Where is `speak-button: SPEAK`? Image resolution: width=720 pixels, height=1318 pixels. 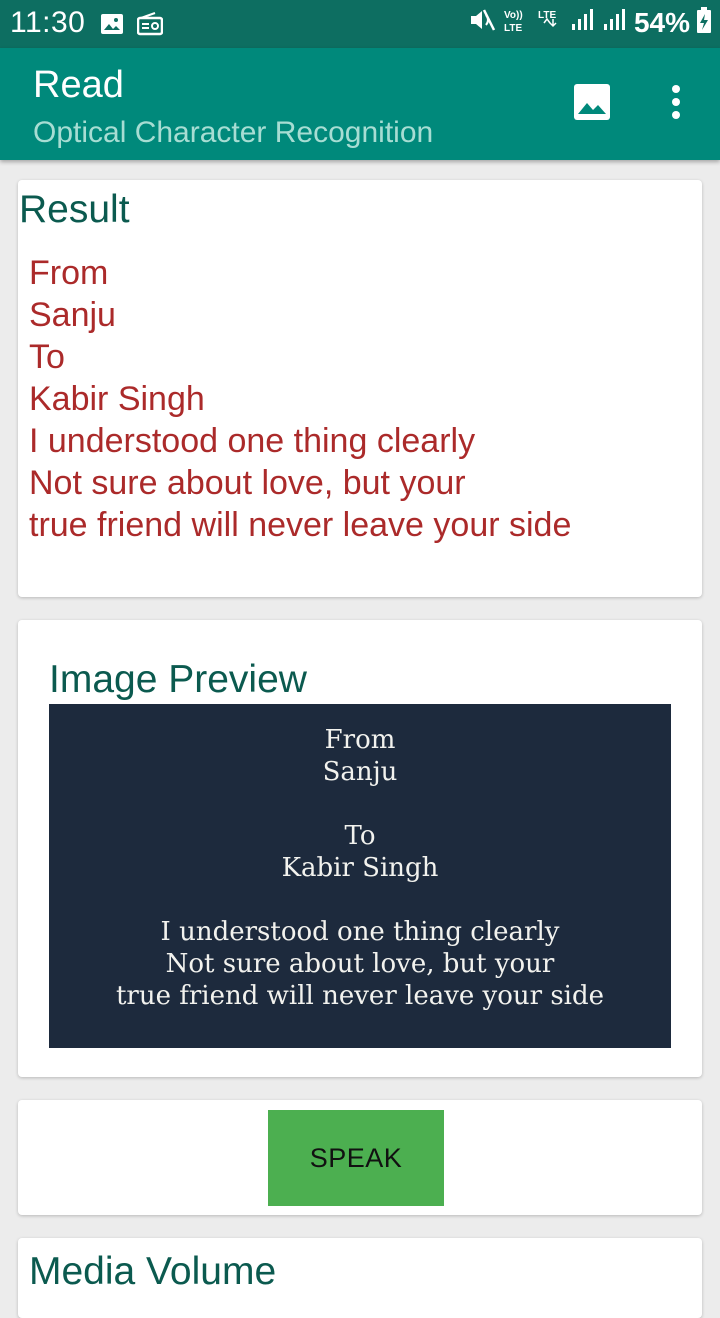 speak-button: SPEAK is located at coordinates (356, 1158).